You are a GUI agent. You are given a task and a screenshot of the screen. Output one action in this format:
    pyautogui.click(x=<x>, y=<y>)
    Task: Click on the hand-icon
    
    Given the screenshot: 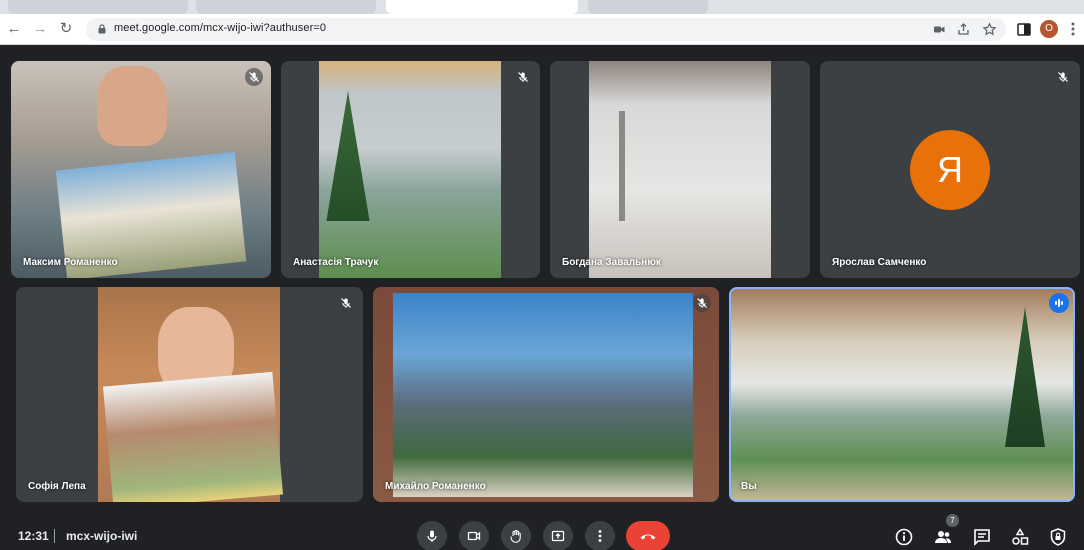 What is the action you would take?
    pyautogui.click(x=515, y=536)
    